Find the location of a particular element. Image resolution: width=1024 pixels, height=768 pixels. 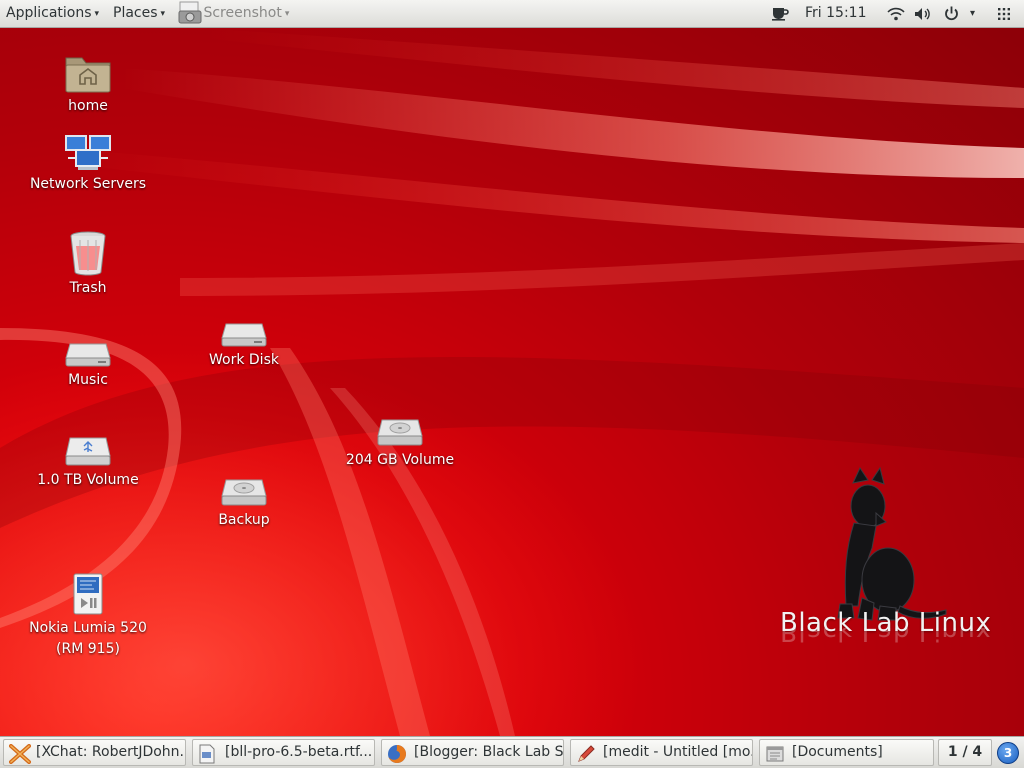

trash-icon is located at coordinates (88, 253).